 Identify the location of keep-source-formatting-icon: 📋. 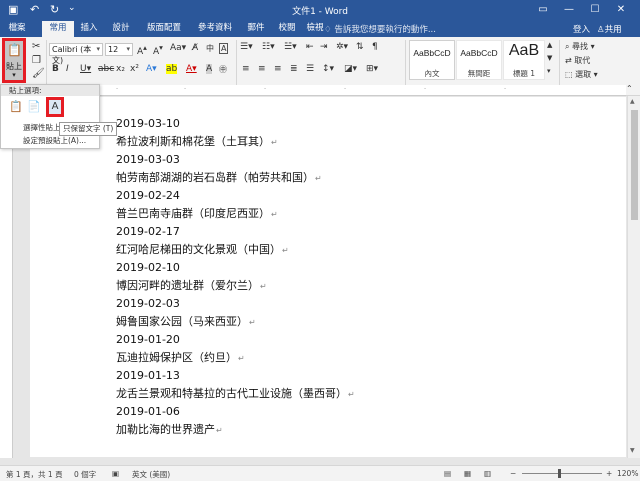
(16, 107).